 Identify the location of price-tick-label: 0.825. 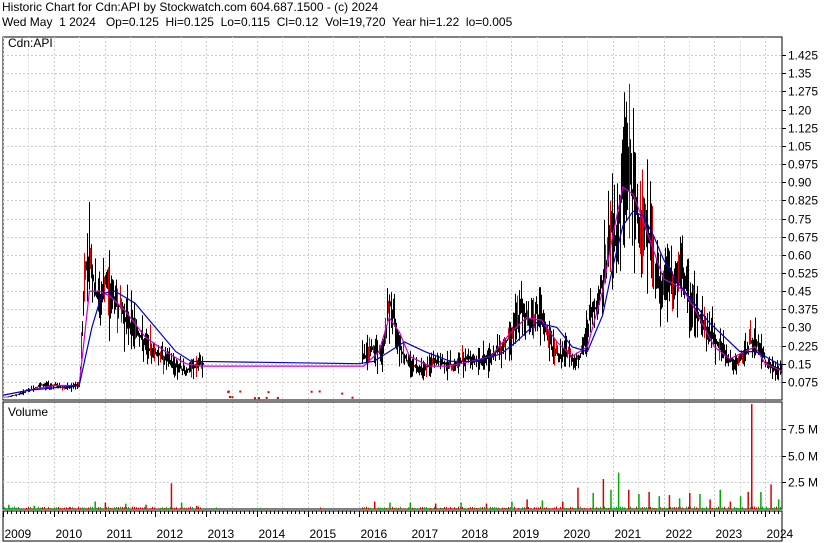
(803, 201).